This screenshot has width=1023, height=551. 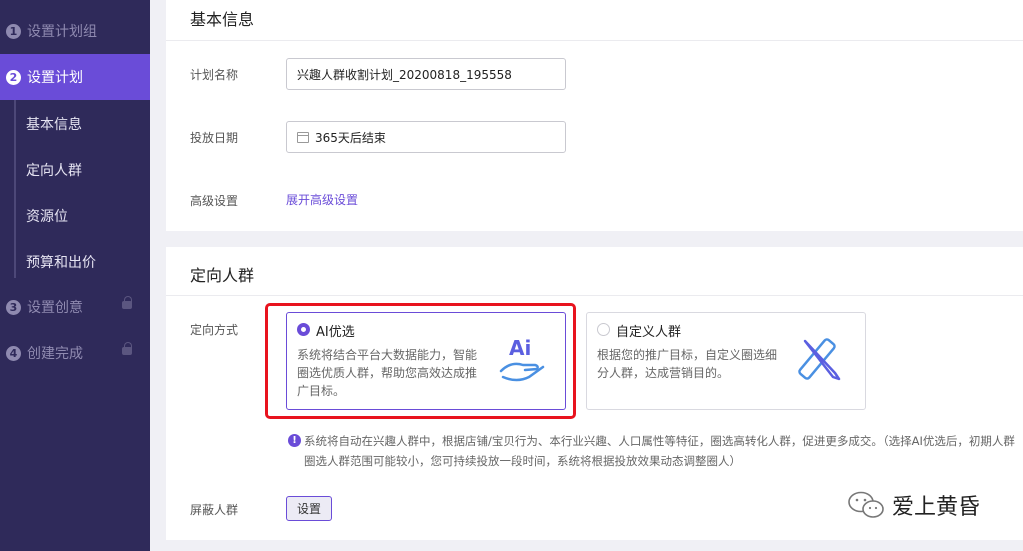 What do you see at coordinates (61, 262) in the screenshot?
I see `sidebar-item-budget-bid: 预算和出价` at bounding box center [61, 262].